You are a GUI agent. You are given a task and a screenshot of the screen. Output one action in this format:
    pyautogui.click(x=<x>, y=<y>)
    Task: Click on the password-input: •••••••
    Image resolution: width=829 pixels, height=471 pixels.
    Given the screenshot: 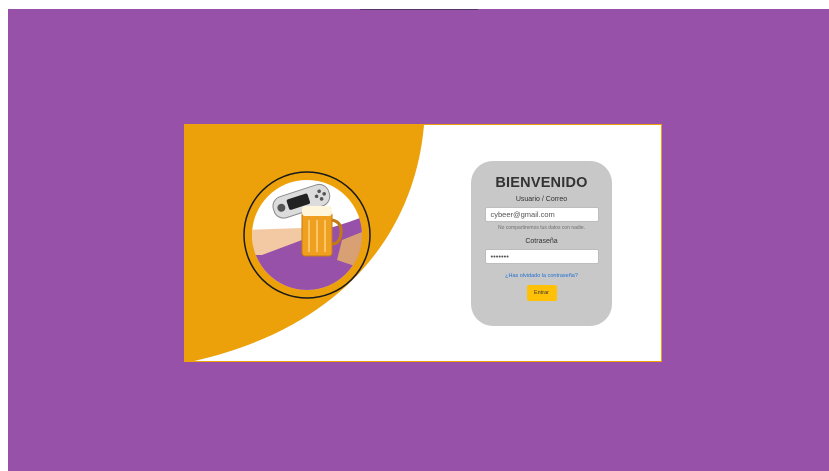 What is the action you would take?
    pyautogui.click(x=541, y=256)
    